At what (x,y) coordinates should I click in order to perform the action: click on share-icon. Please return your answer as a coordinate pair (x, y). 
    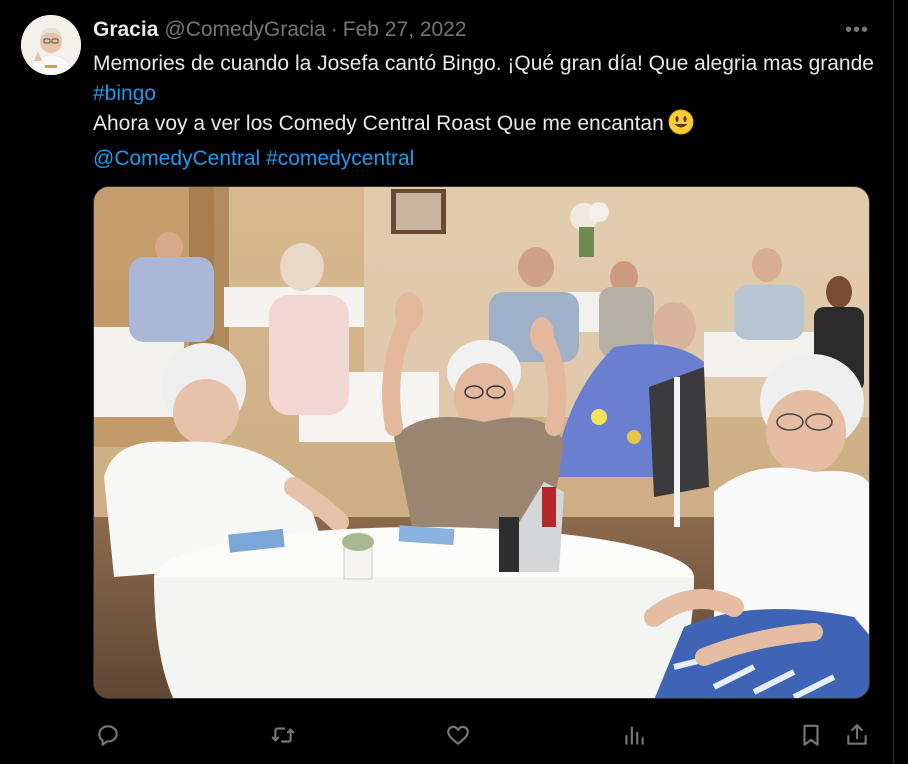
    Looking at the image, I should click on (857, 734).